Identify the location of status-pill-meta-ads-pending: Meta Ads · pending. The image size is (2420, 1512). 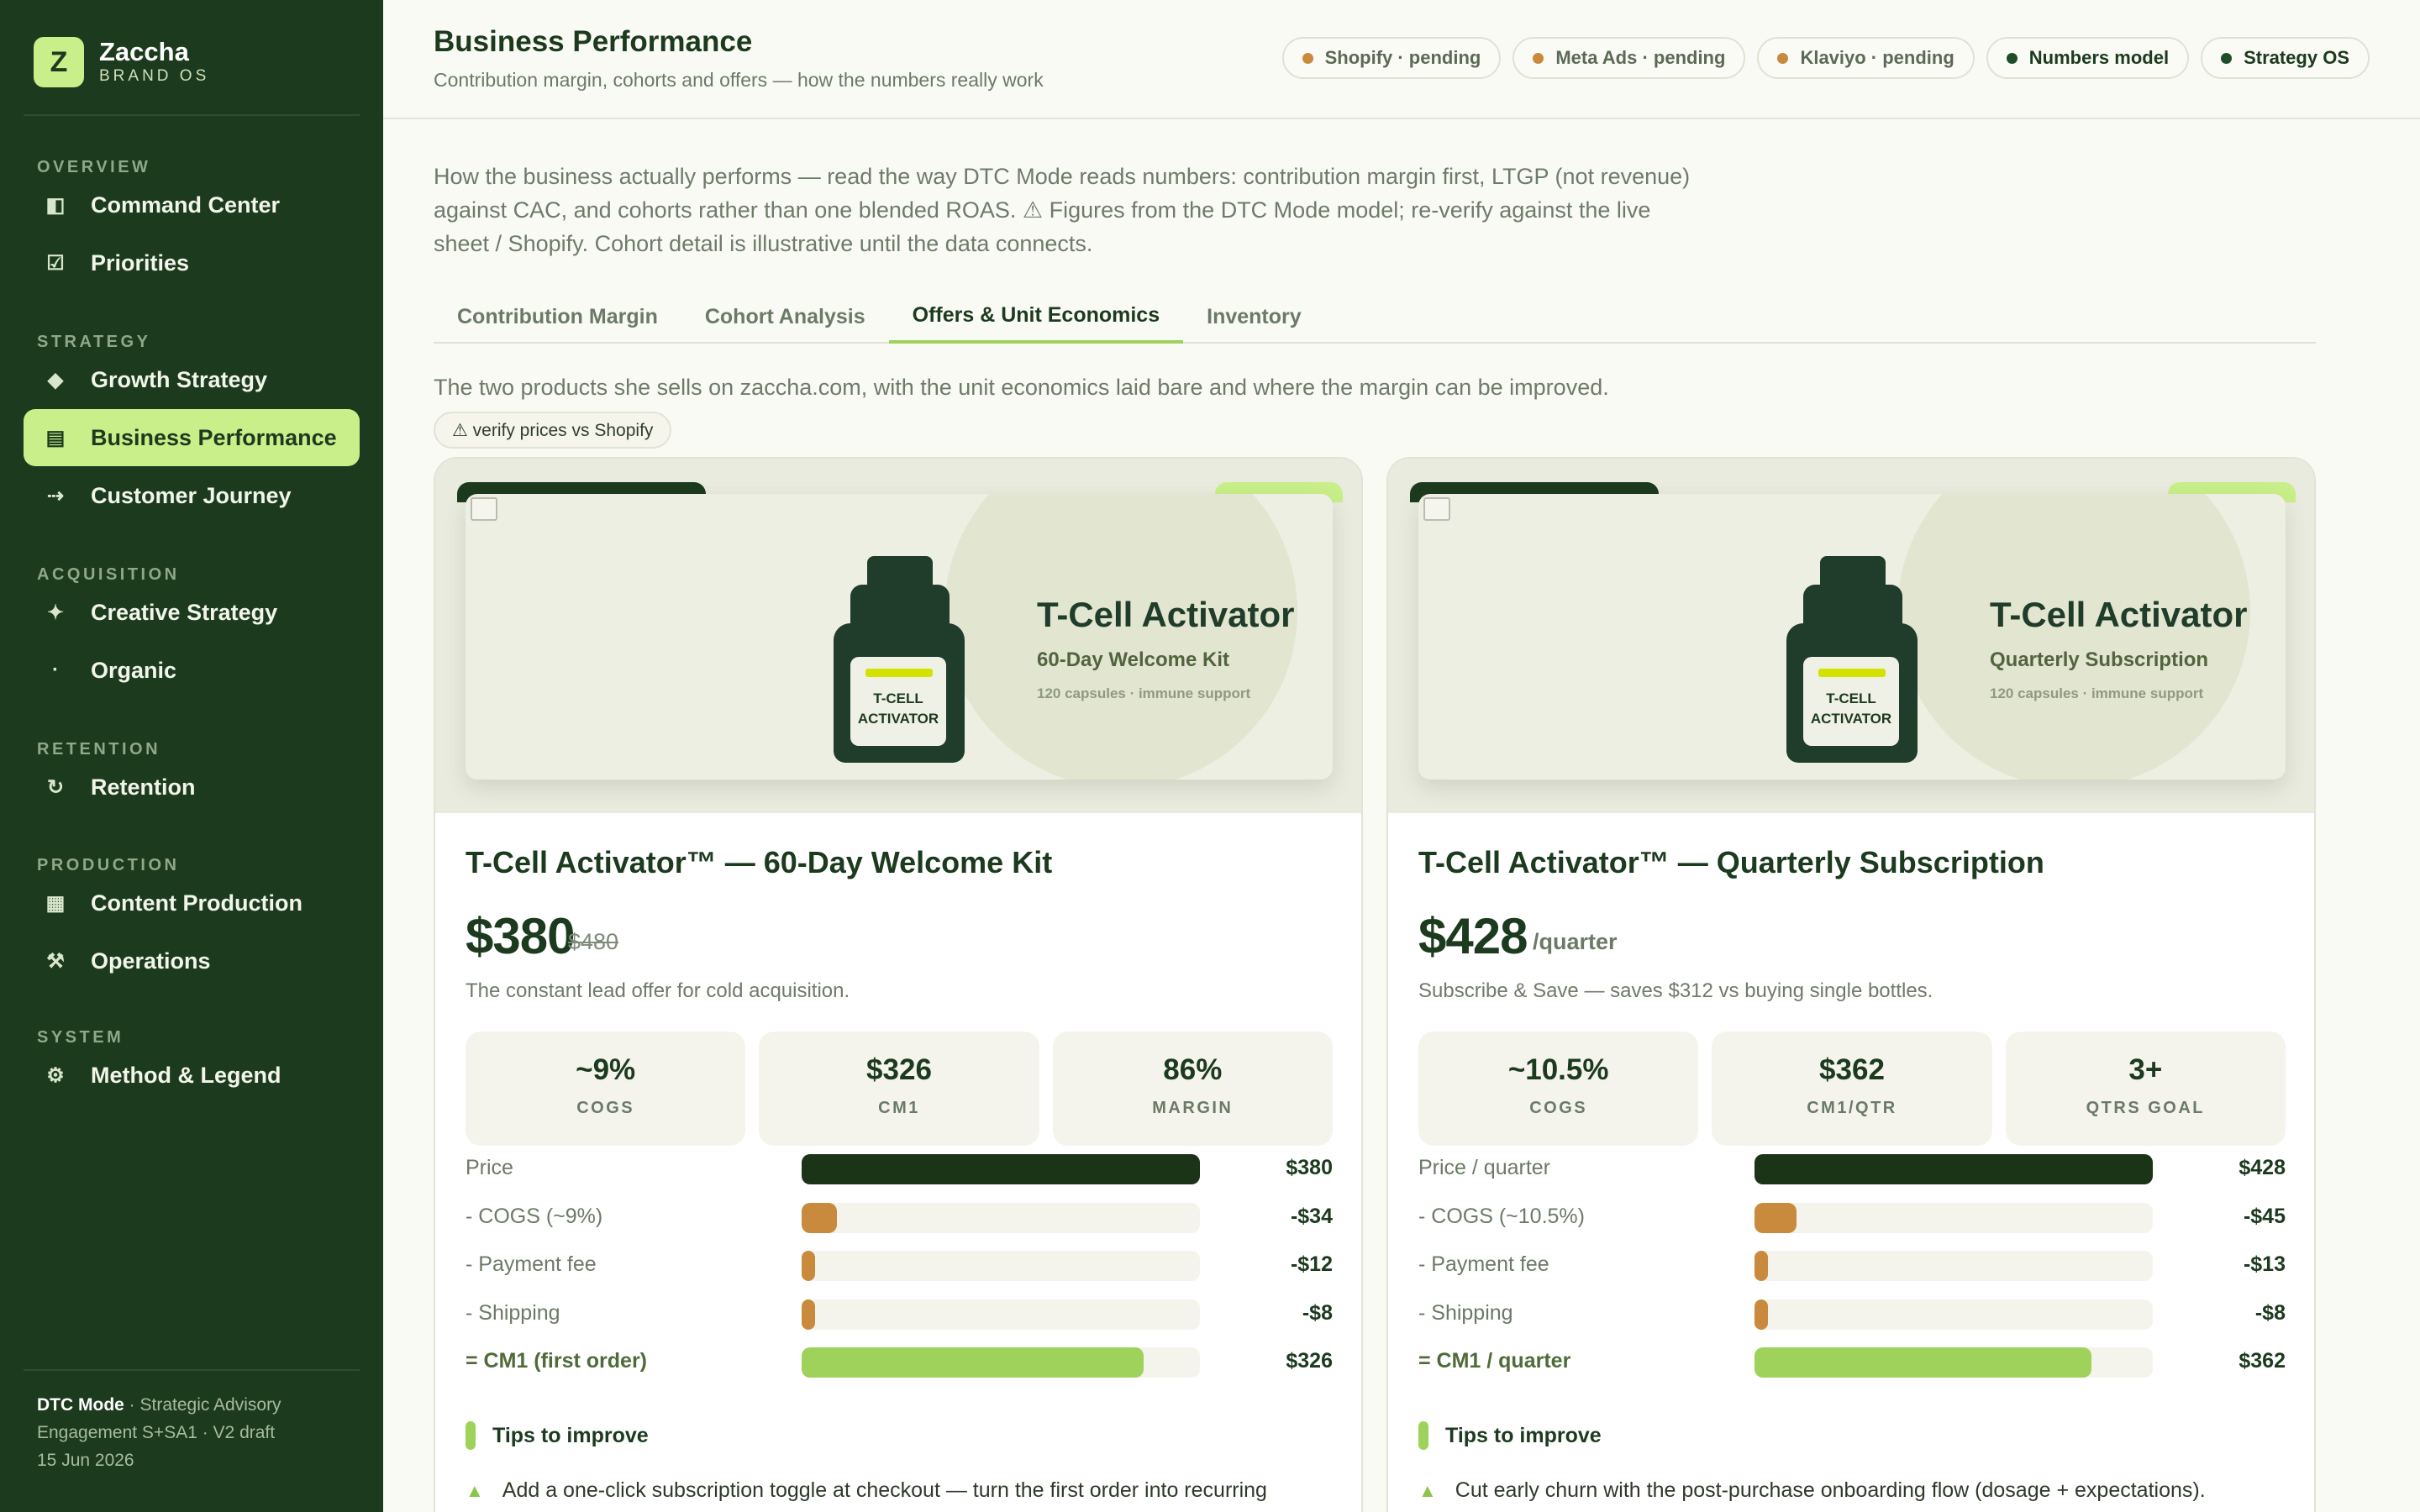
(1629, 58).